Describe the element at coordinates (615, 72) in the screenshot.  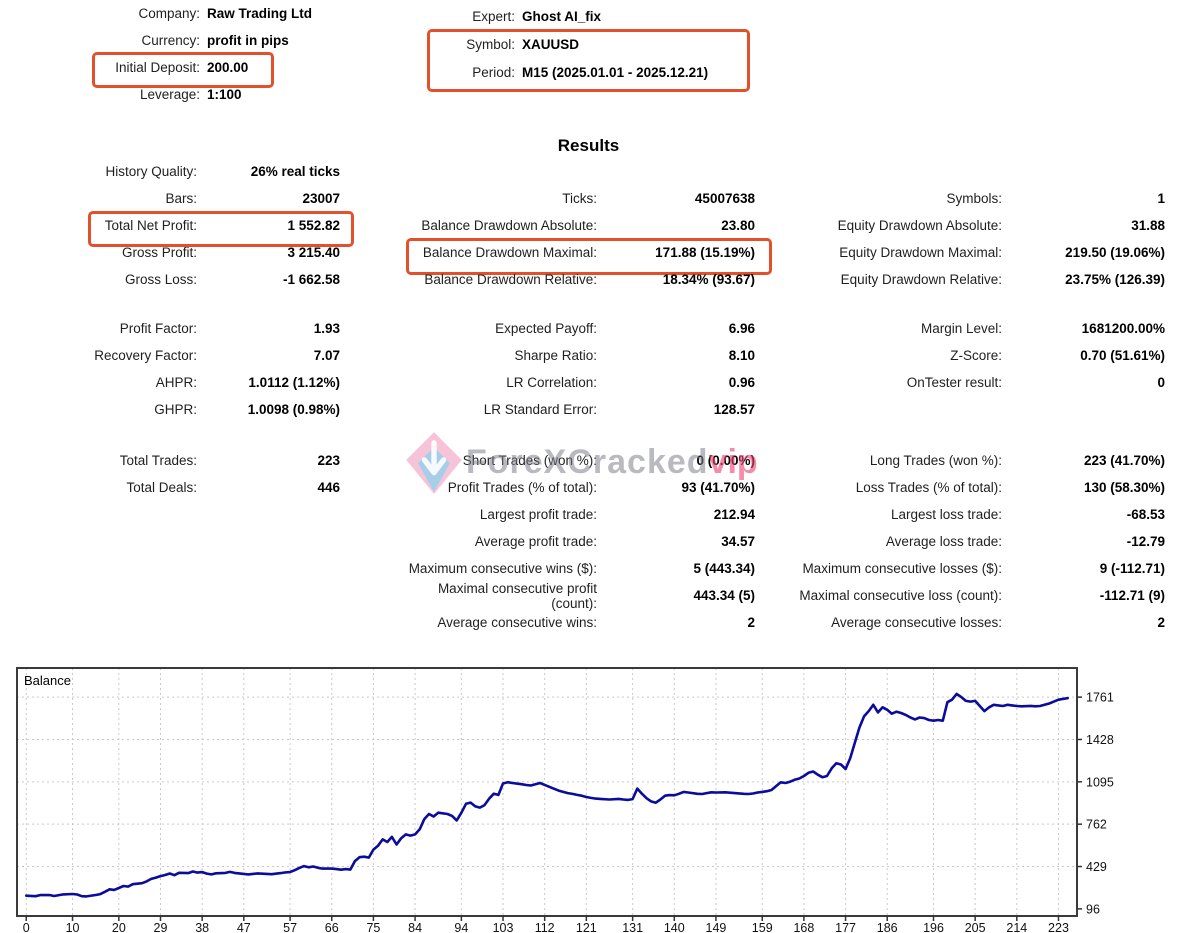
I see `field-value: M15 (2025.01.01 - 2025.12.21)` at that location.